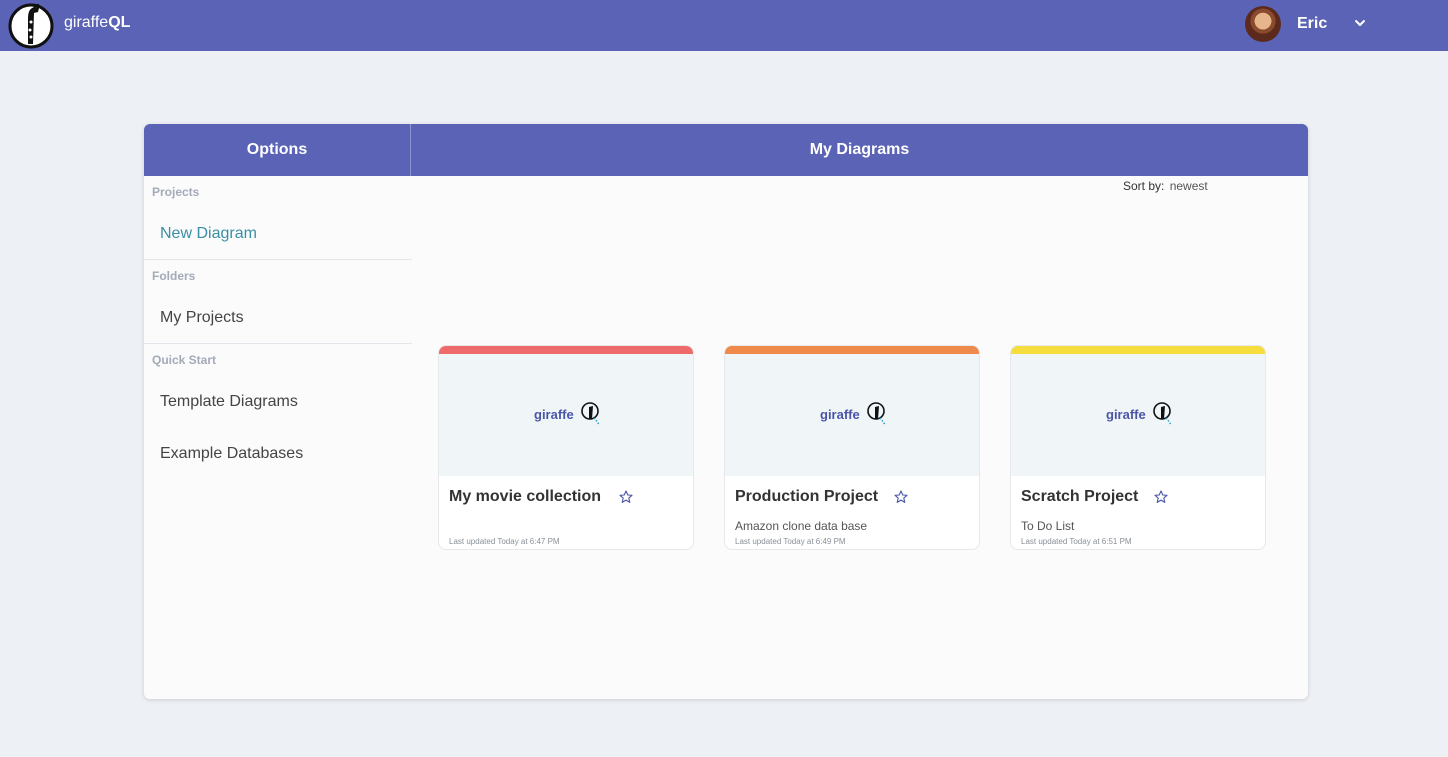  Describe the element at coordinates (119, 22) in the screenshot. I see `brand-suffix: QL` at that location.